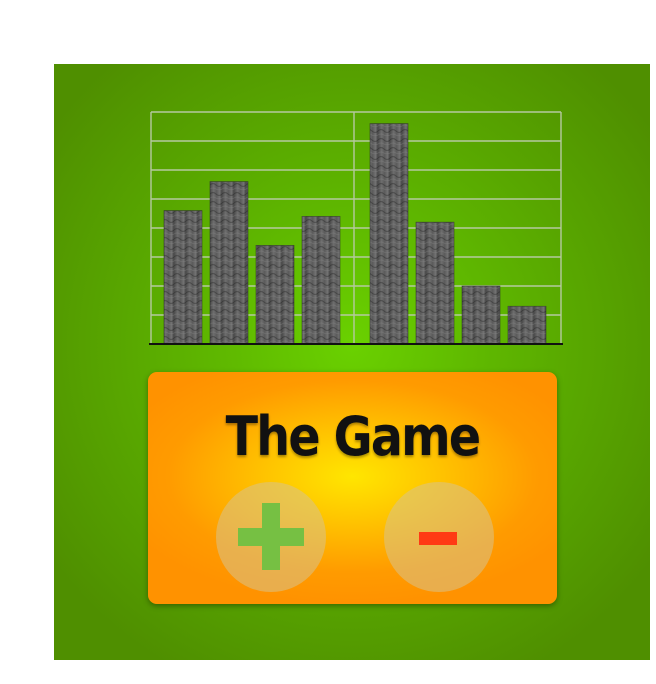 Image resolution: width=656 pixels, height=684 pixels. What do you see at coordinates (271, 537) in the screenshot?
I see `plus-button` at bounding box center [271, 537].